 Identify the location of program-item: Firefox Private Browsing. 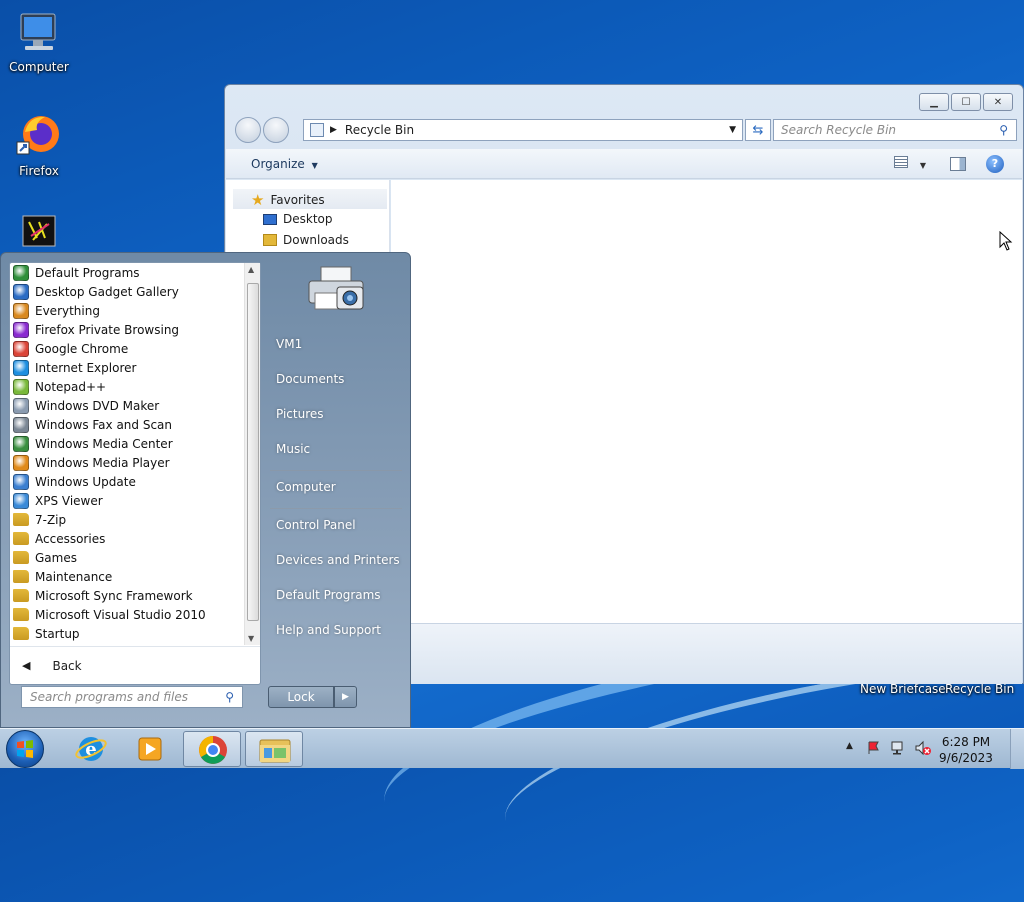
(127, 329).